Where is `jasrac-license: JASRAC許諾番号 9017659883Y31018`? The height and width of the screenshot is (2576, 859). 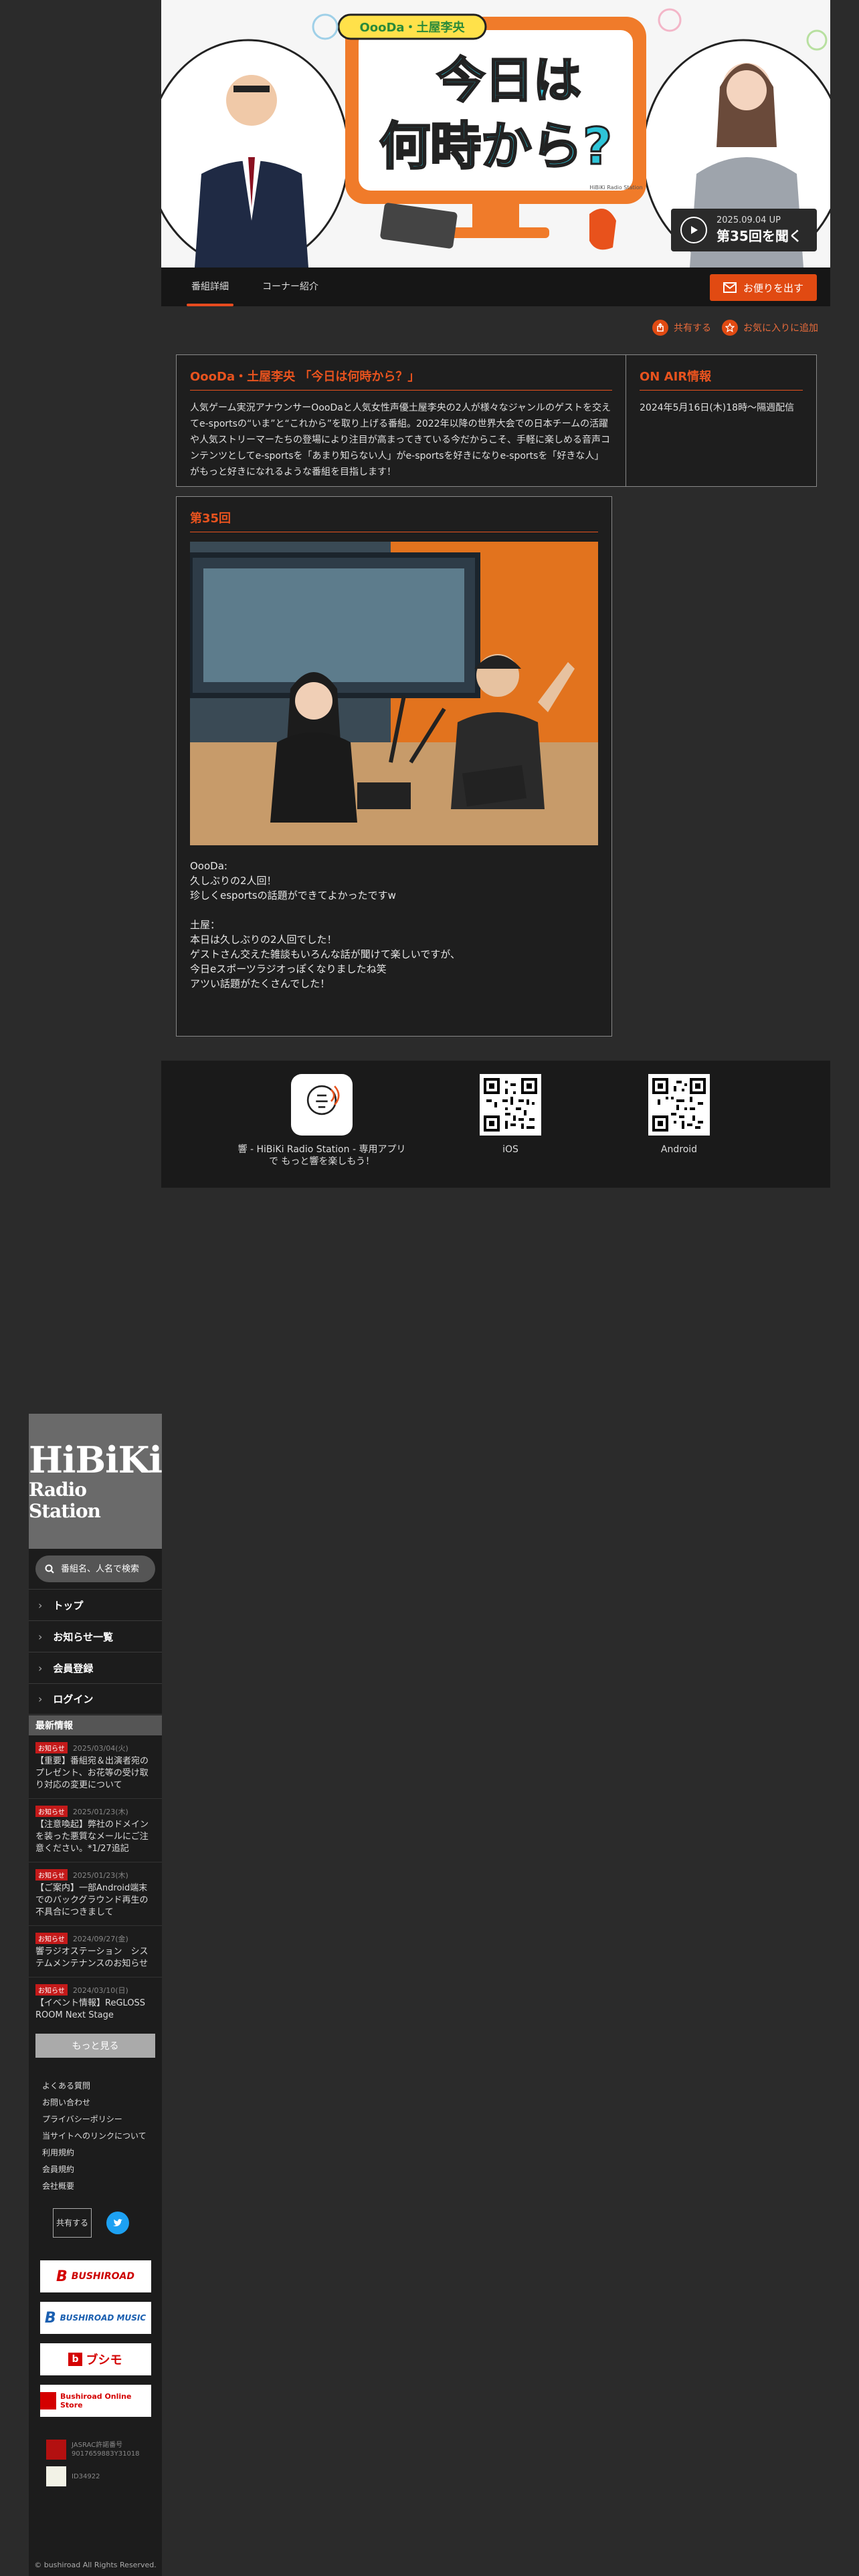 jasrac-license: JASRAC許諾番号 9017659883Y31018 is located at coordinates (95, 2450).